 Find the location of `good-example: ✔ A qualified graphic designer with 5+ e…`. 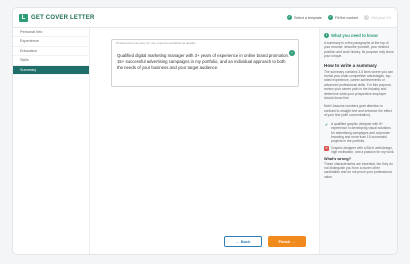

good-example: ✔ A qualified graphic designer with 5+ e… is located at coordinates (359, 133).